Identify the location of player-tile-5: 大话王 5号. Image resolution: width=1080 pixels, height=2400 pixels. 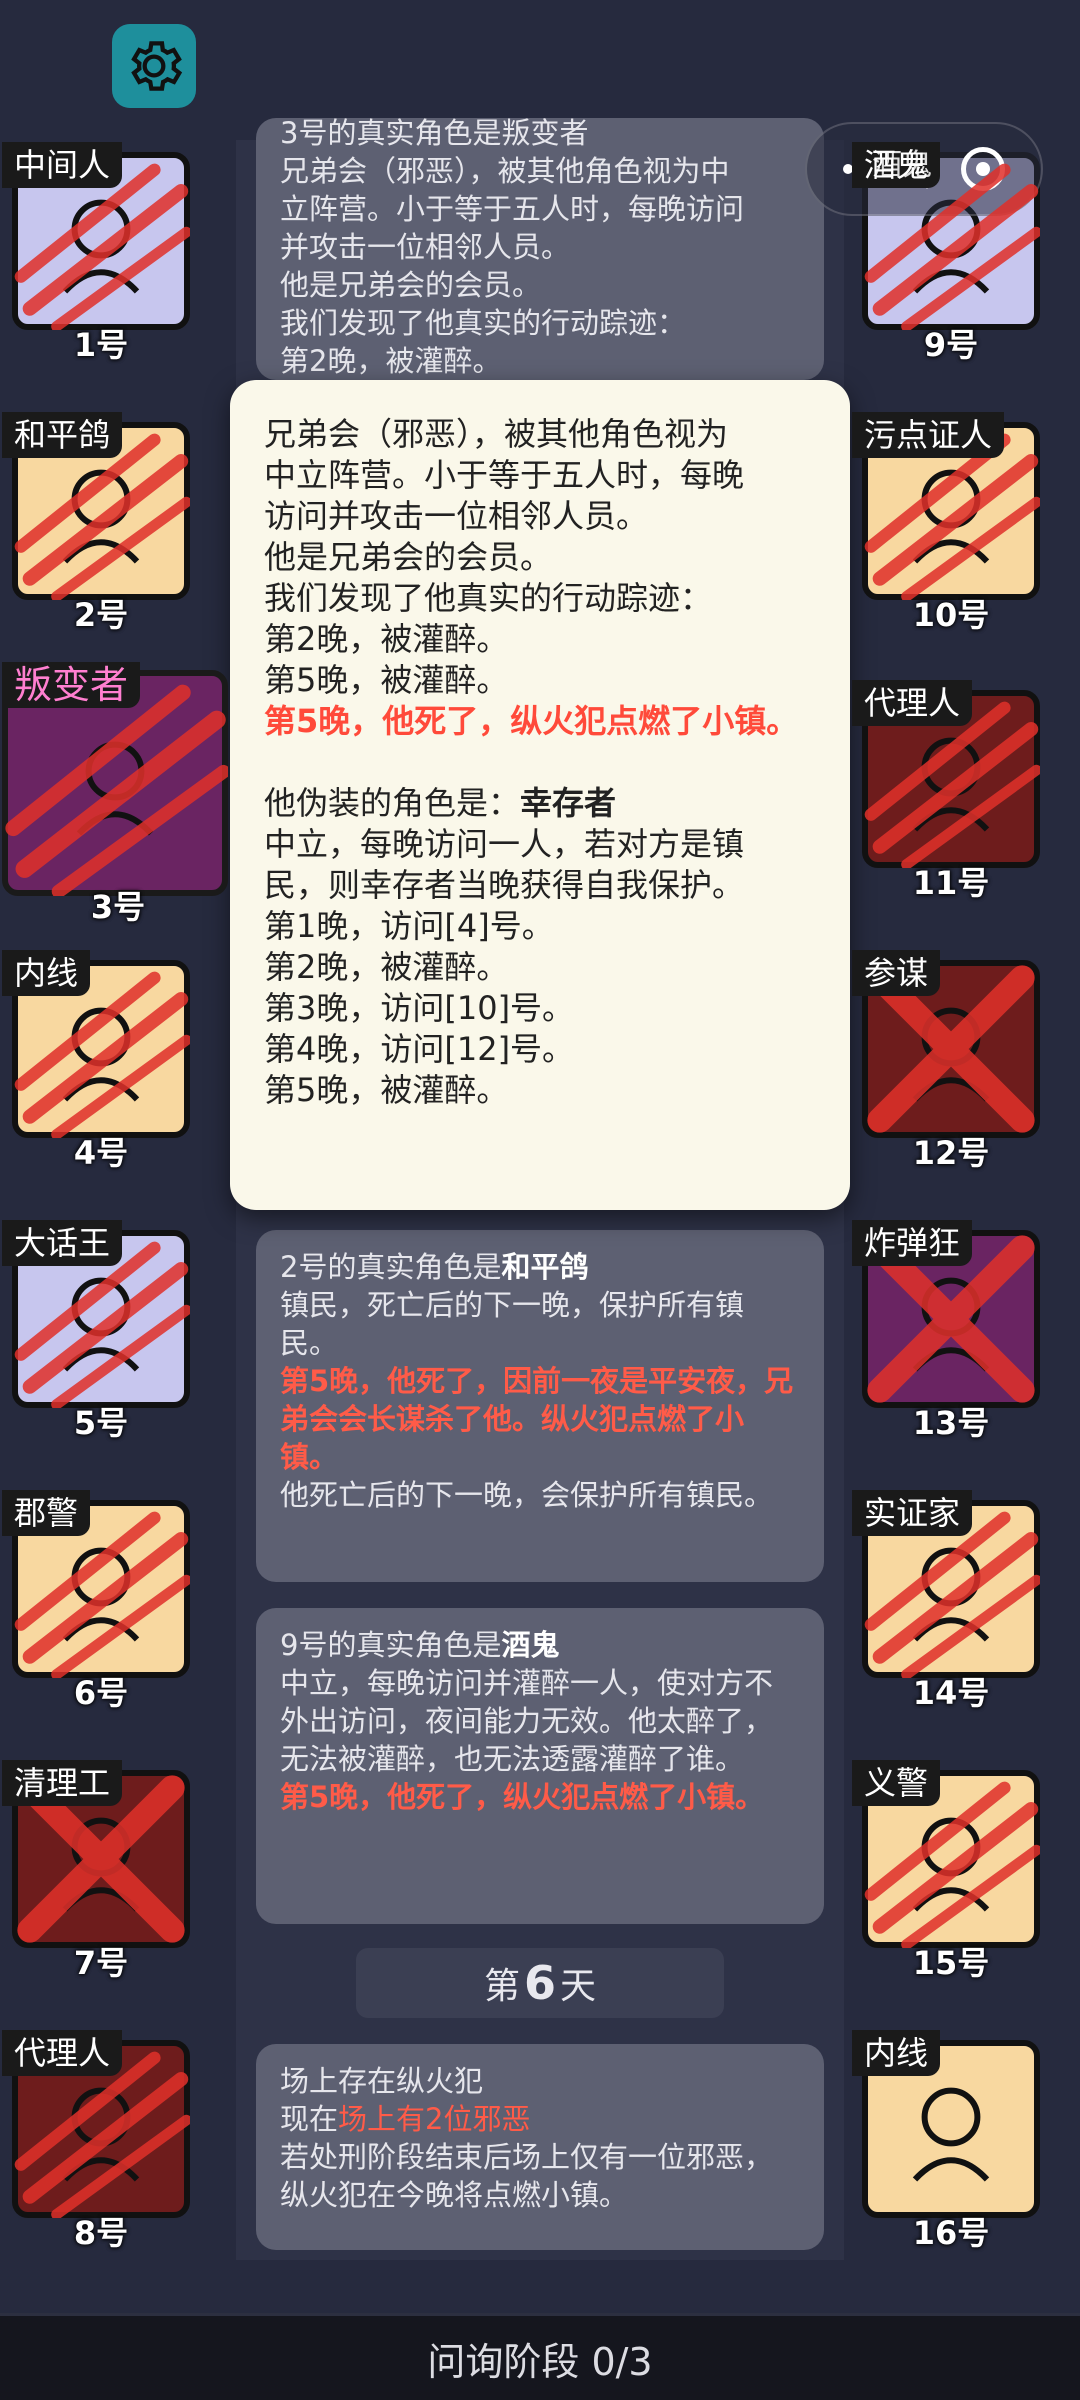
(101, 1331).